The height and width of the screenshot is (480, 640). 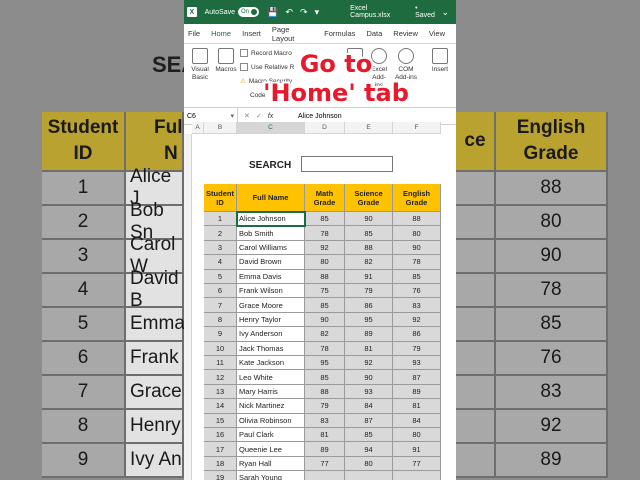 I want to click on table-header-cell: Full Name, so click(x=271, y=198).